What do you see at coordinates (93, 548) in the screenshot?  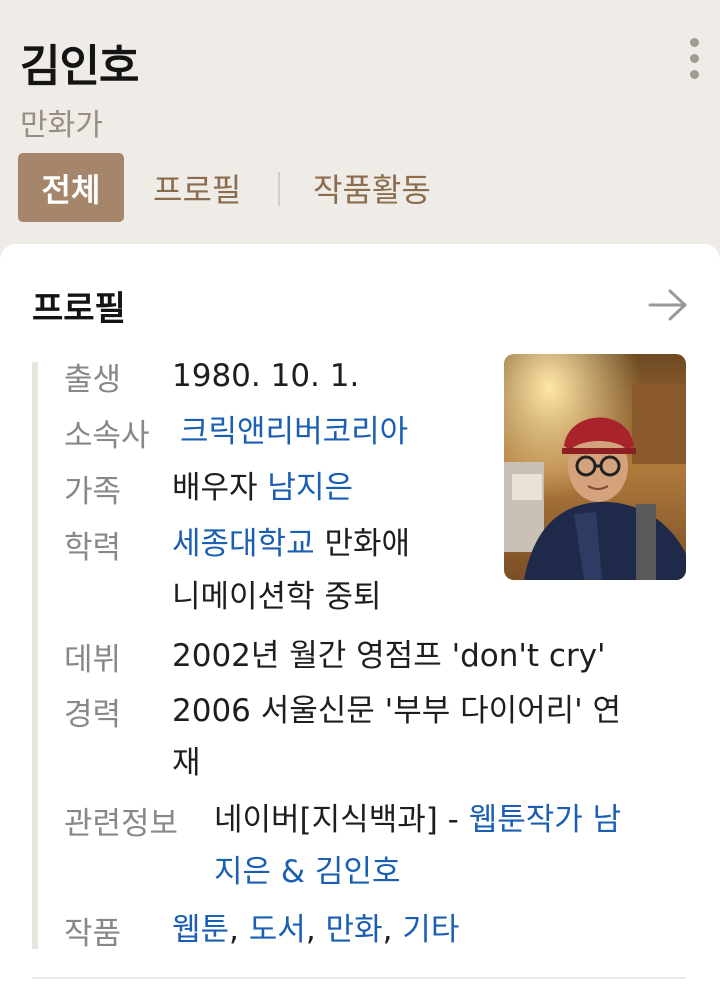 I see `education-label: 학력` at bounding box center [93, 548].